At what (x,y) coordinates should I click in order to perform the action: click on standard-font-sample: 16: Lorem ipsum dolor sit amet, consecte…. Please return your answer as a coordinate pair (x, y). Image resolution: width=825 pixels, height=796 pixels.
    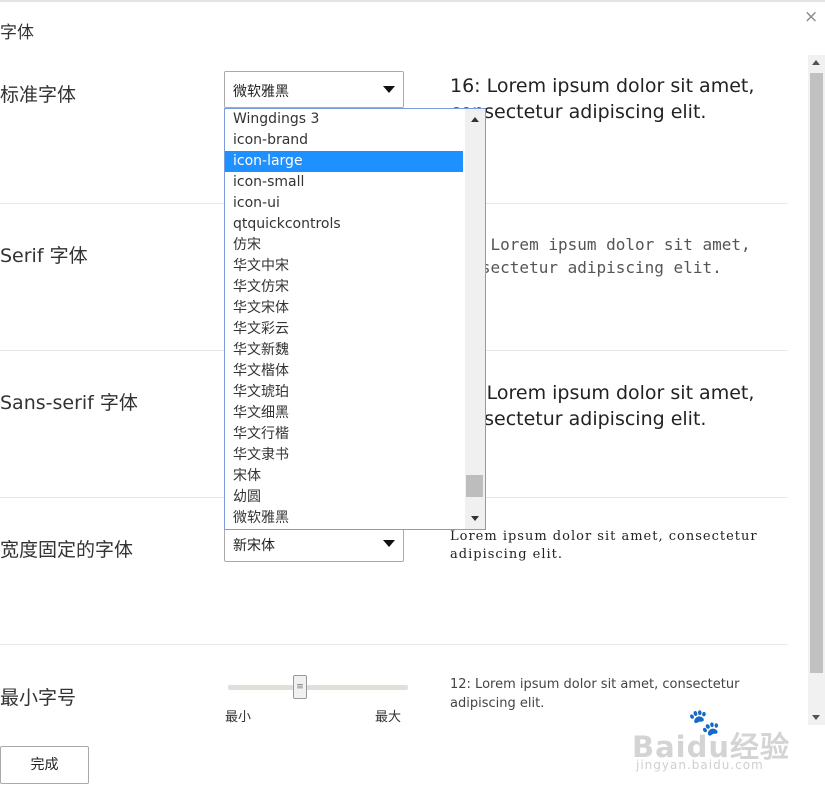
    Looking at the image, I should click on (602, 99).